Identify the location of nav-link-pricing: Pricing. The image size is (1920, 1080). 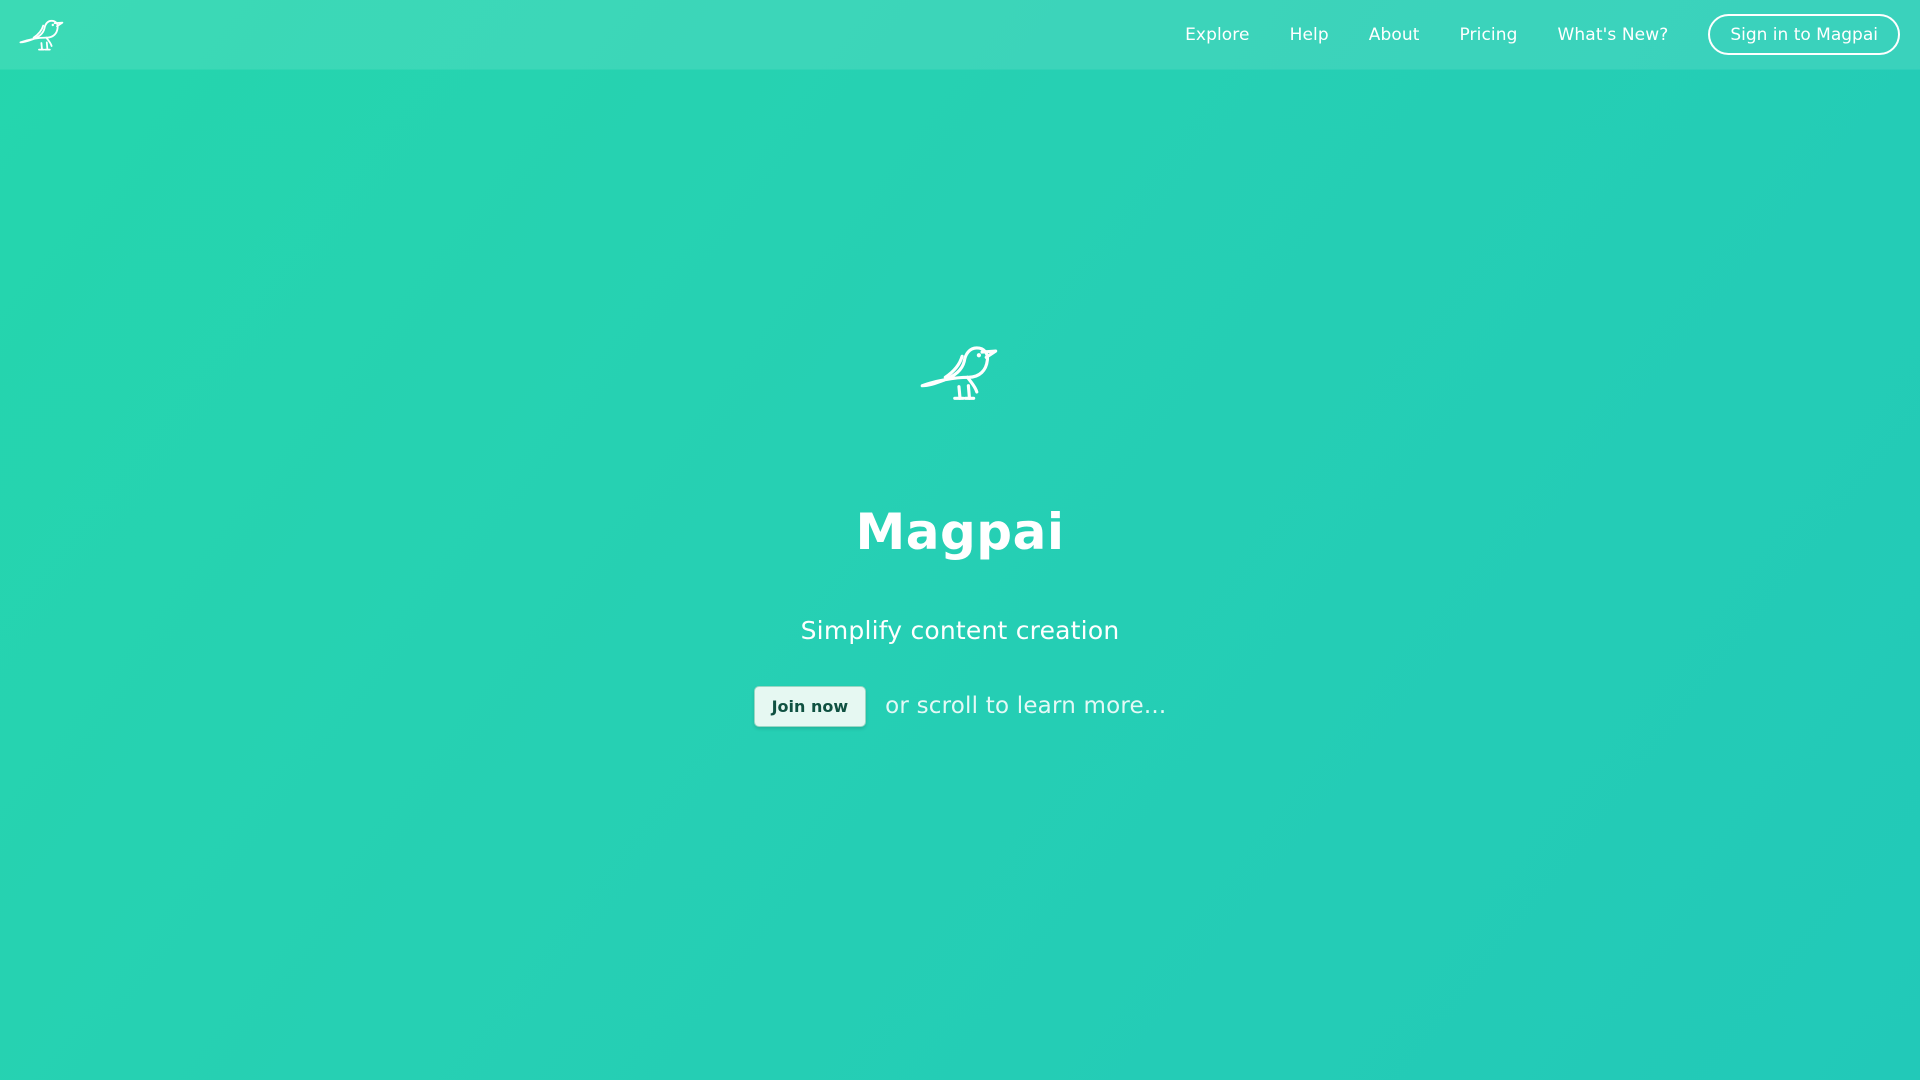
(1489, 35).